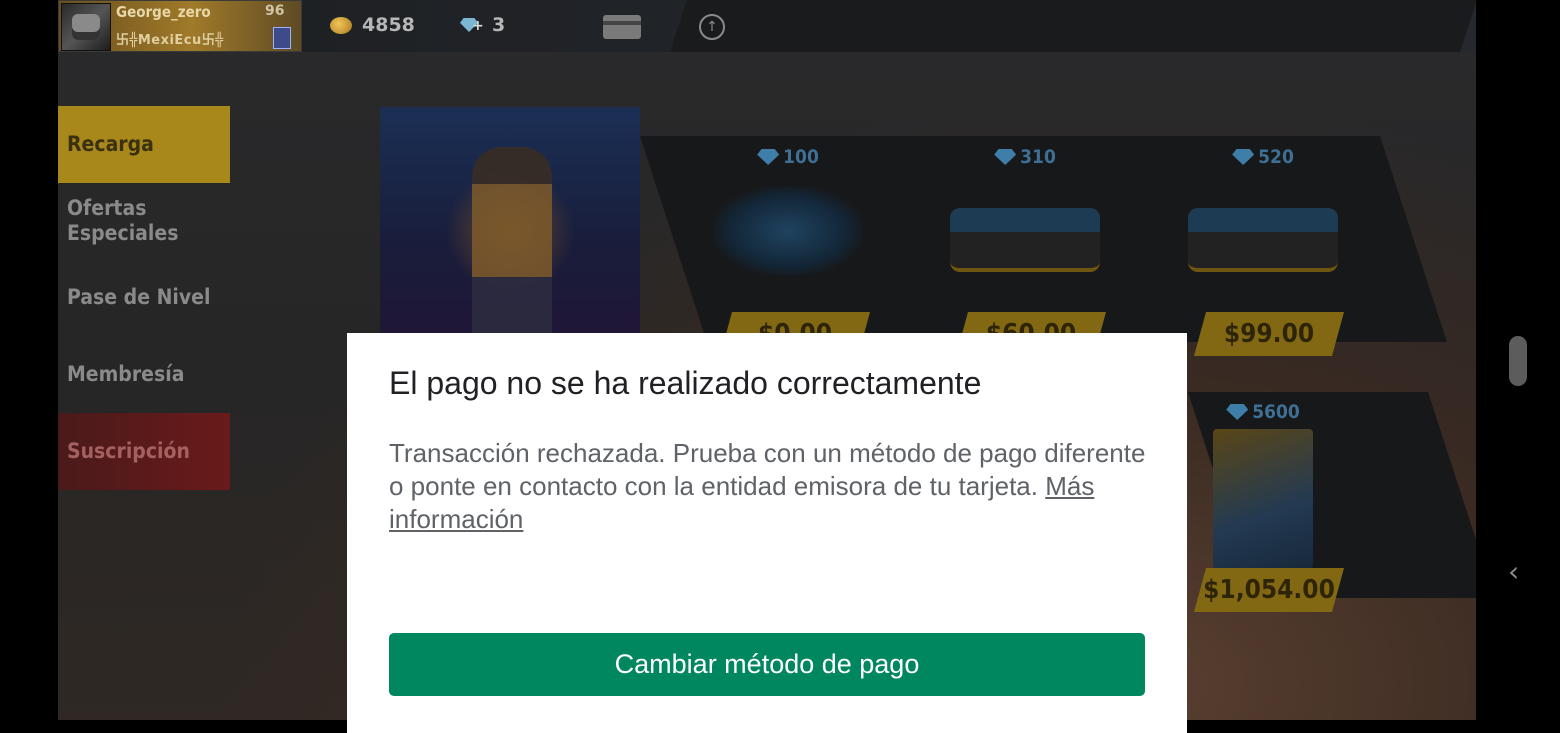 The height and width of the screenshot is (733, 1560). I want to click on chevron-left-icon: ‹, so click(1513, 572).